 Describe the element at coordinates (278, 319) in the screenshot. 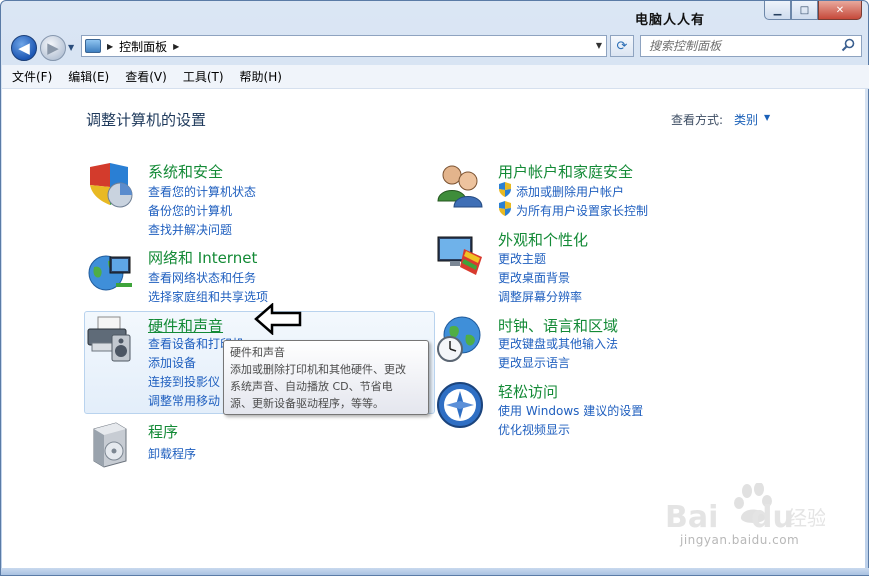

I see `annotation-arrow-icon` at that location.